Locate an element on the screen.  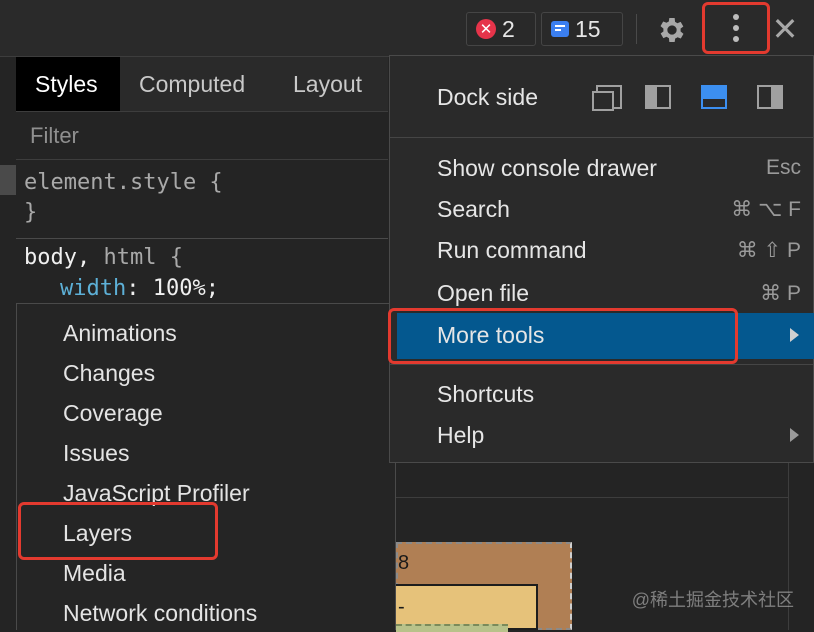
styles-filter-input: Filter is located at coordinates (202, 136).